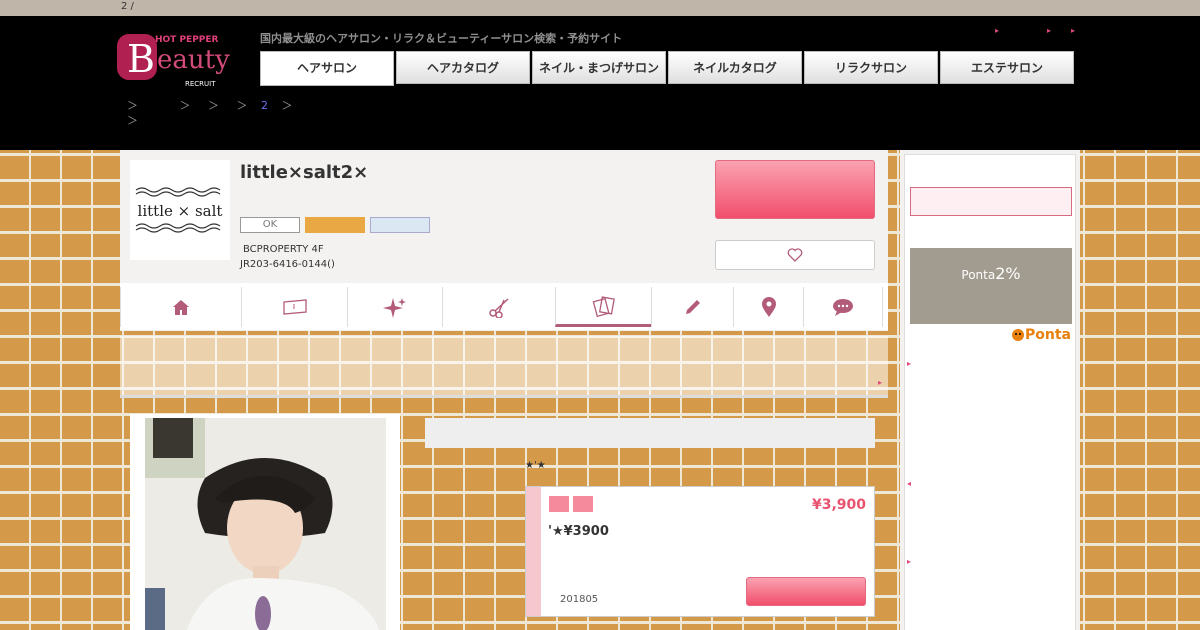 Image resolution: width=1200 pixels, height=630 pixels. I want to click on badge-orange, so click(335, 225).